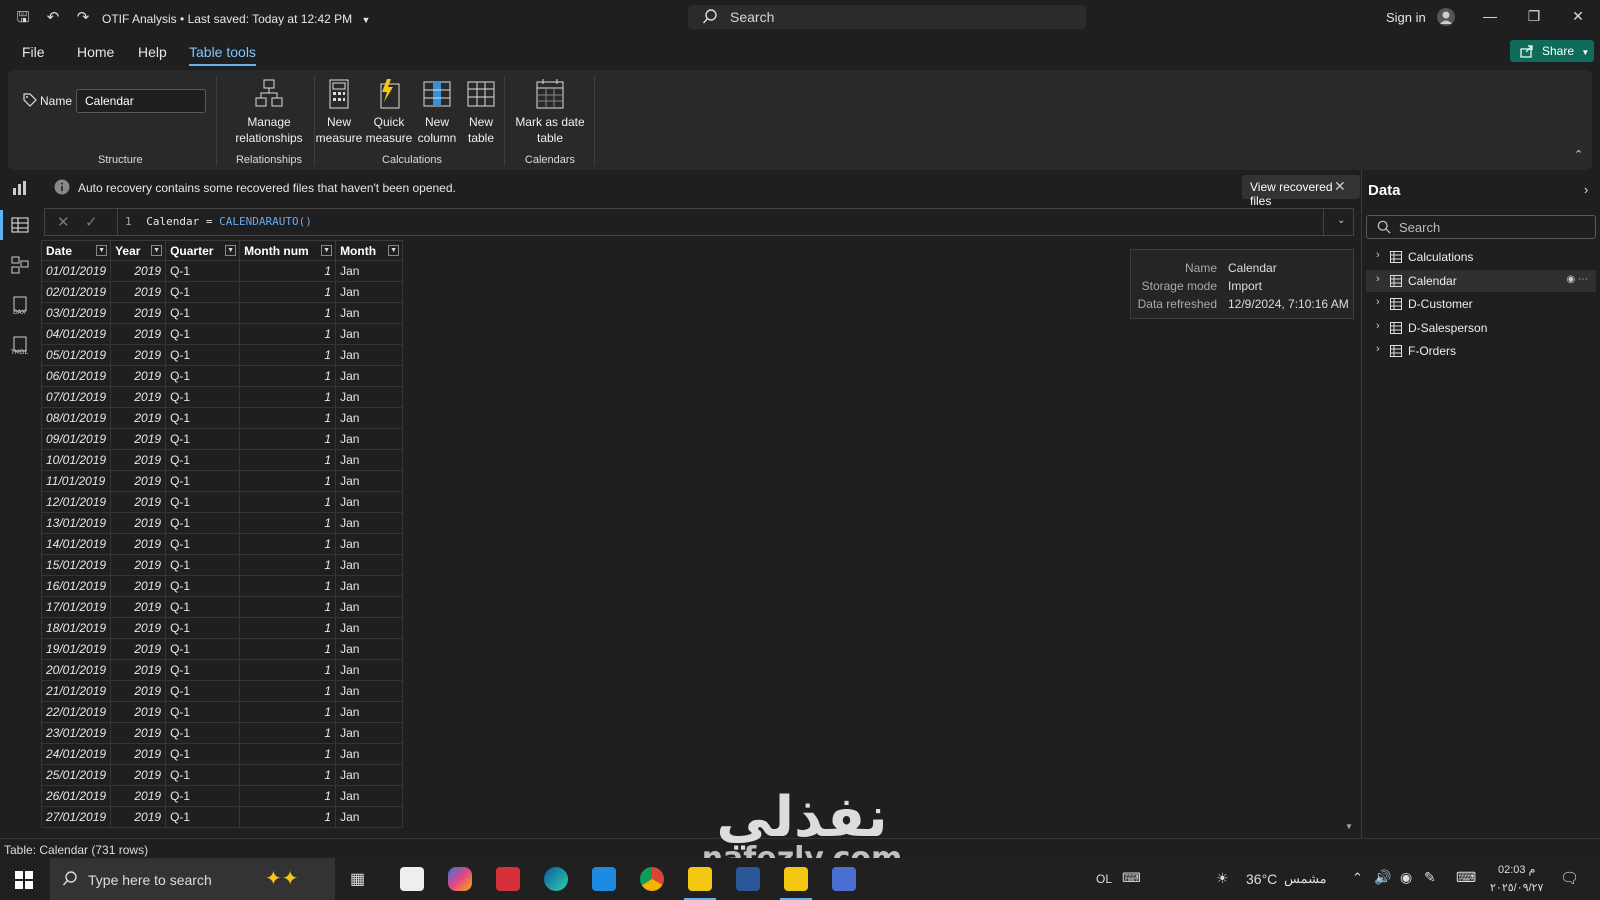  Describe the element at coordinates (76, 460) in the screenshot. I see `cell-date: 10/01/2019` at that location.